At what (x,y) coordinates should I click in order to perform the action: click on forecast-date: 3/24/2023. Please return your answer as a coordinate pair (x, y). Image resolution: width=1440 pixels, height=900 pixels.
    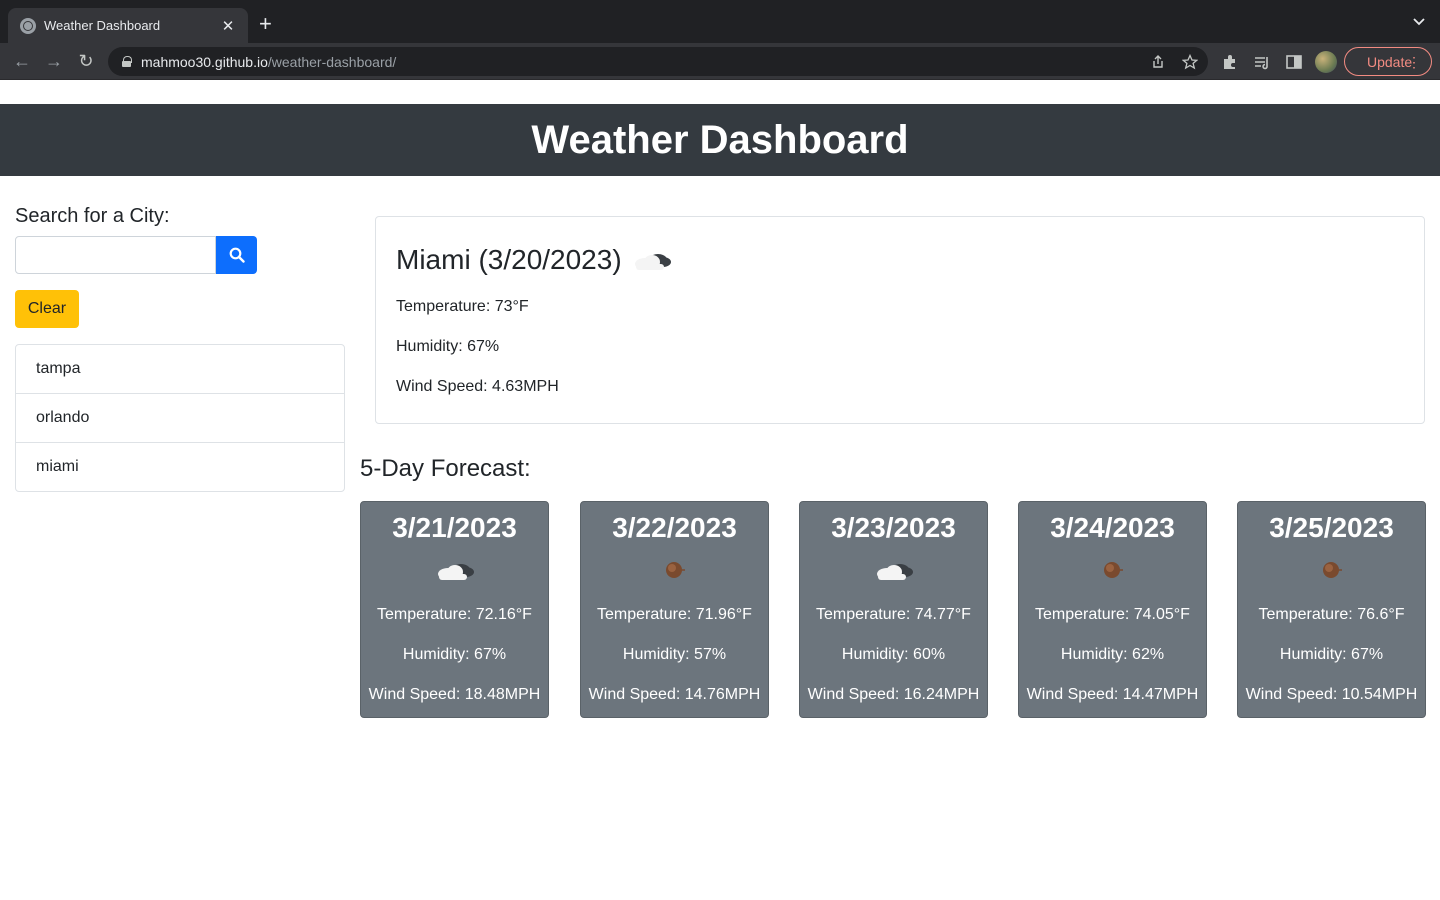
    Looking at the image, I should click on (1112, 527).